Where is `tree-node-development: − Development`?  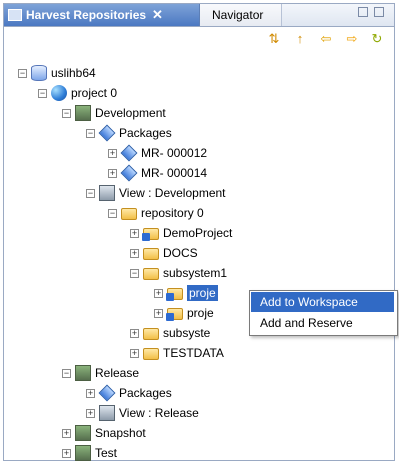
tree-node-development: − Development is located at coordinates (114, 113).